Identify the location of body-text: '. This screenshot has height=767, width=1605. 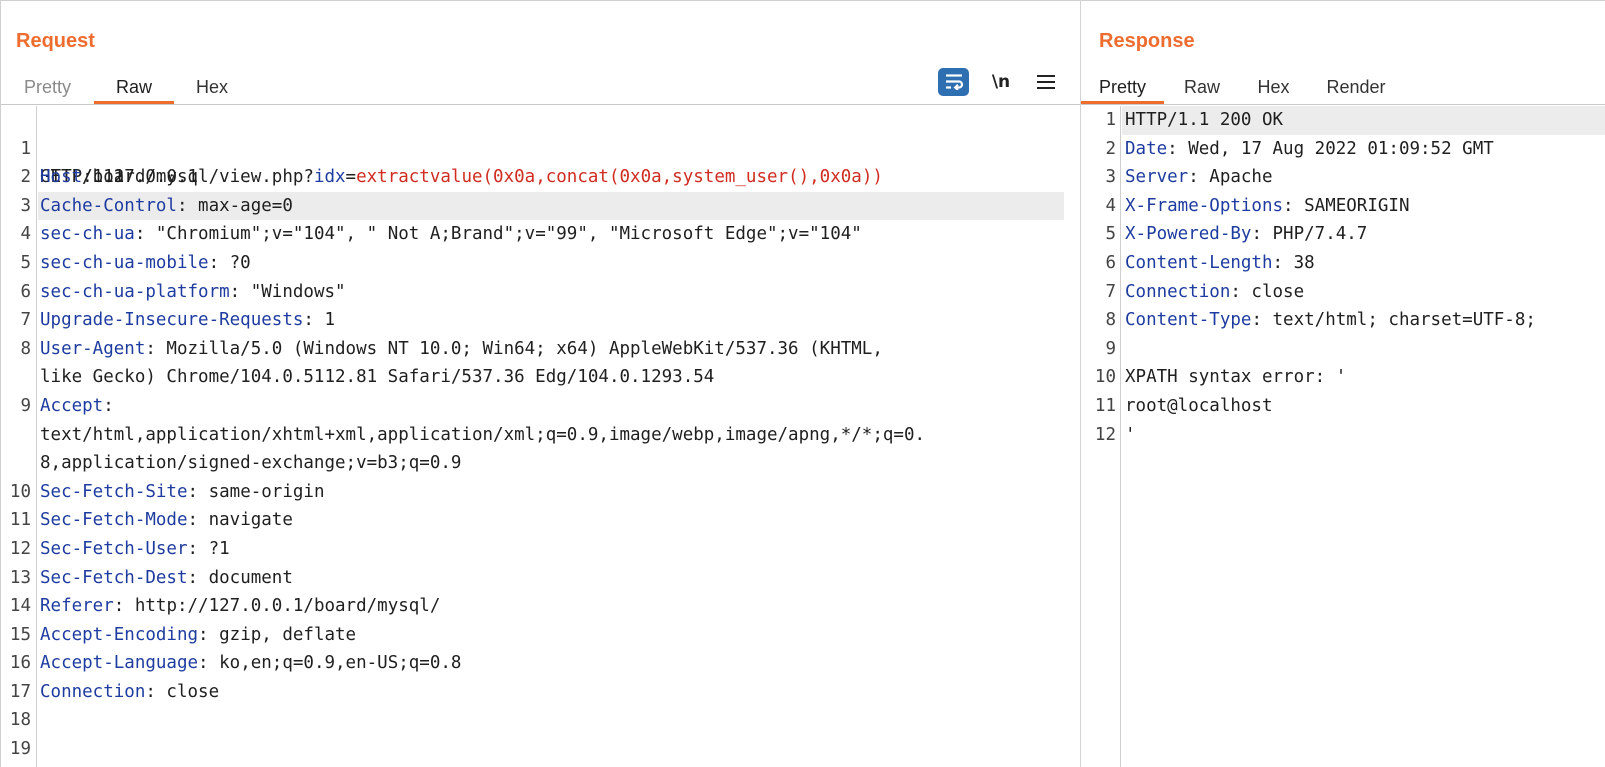
(1130, 434).